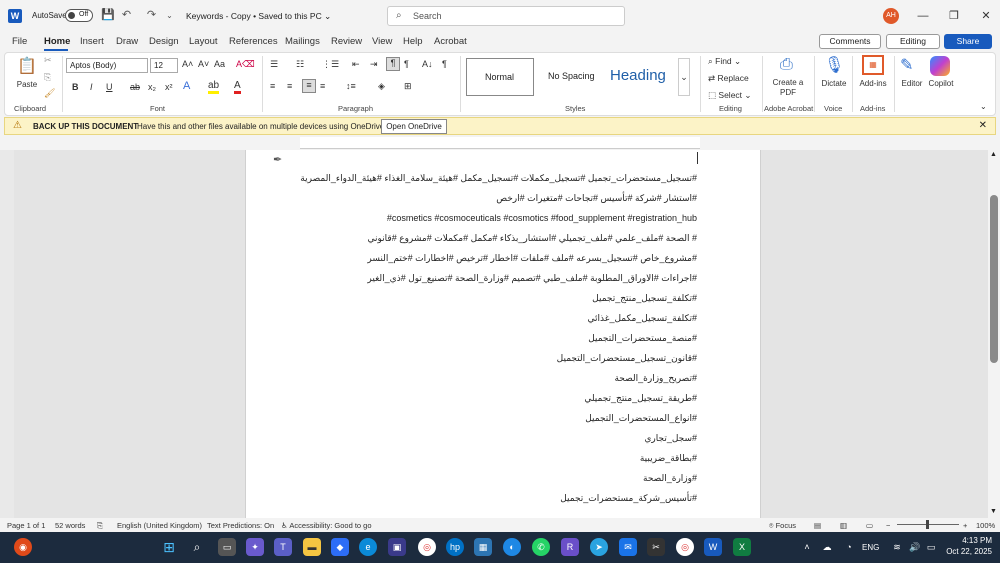 This screenshot has width=1000, height=563. I want to click on addins-icon: ▦, so click(873, 65).